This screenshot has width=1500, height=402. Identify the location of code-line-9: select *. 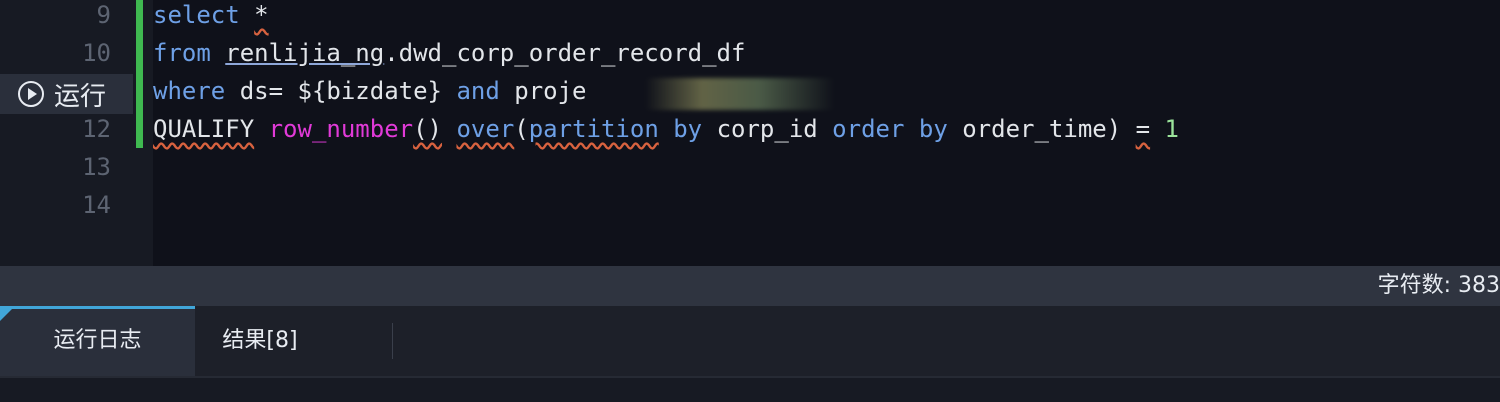
(211, 17).